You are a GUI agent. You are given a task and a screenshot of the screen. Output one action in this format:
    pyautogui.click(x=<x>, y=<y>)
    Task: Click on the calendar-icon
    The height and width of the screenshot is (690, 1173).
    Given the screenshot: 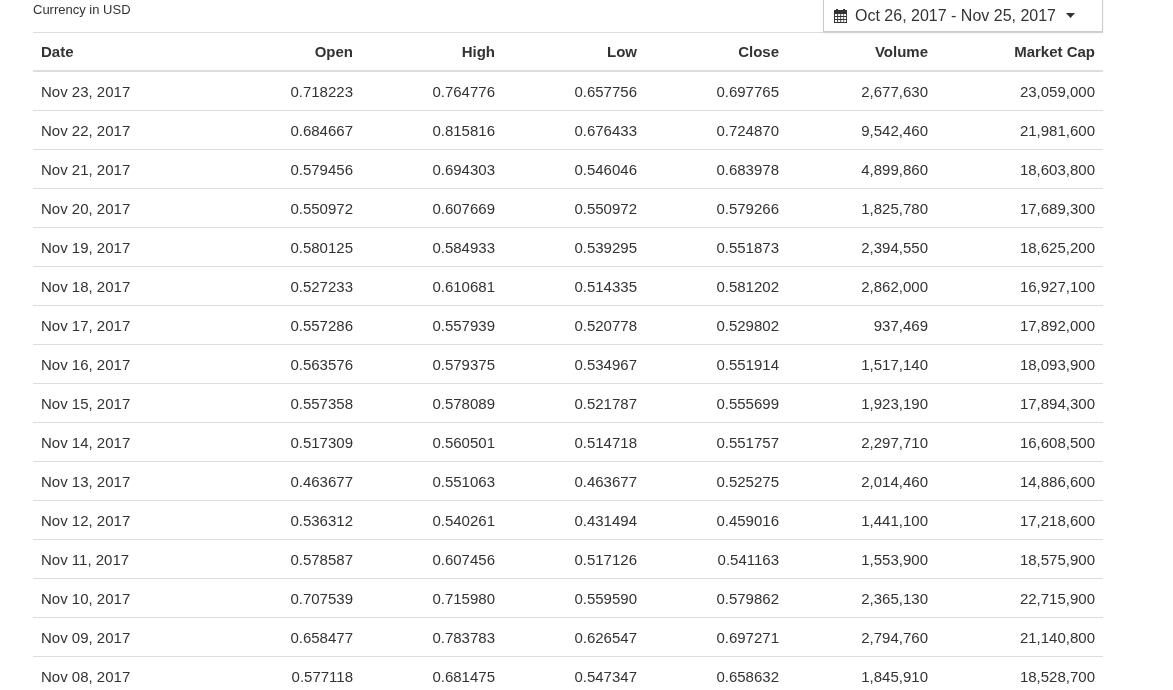 What is the action you would take?
    pyautogui.click(x=840, y=15)
    